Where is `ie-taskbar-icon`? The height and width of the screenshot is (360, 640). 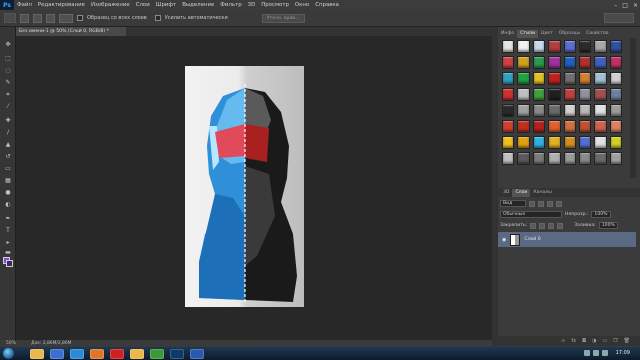 ie-taskbar-icon is located at coordinates (77, 353).